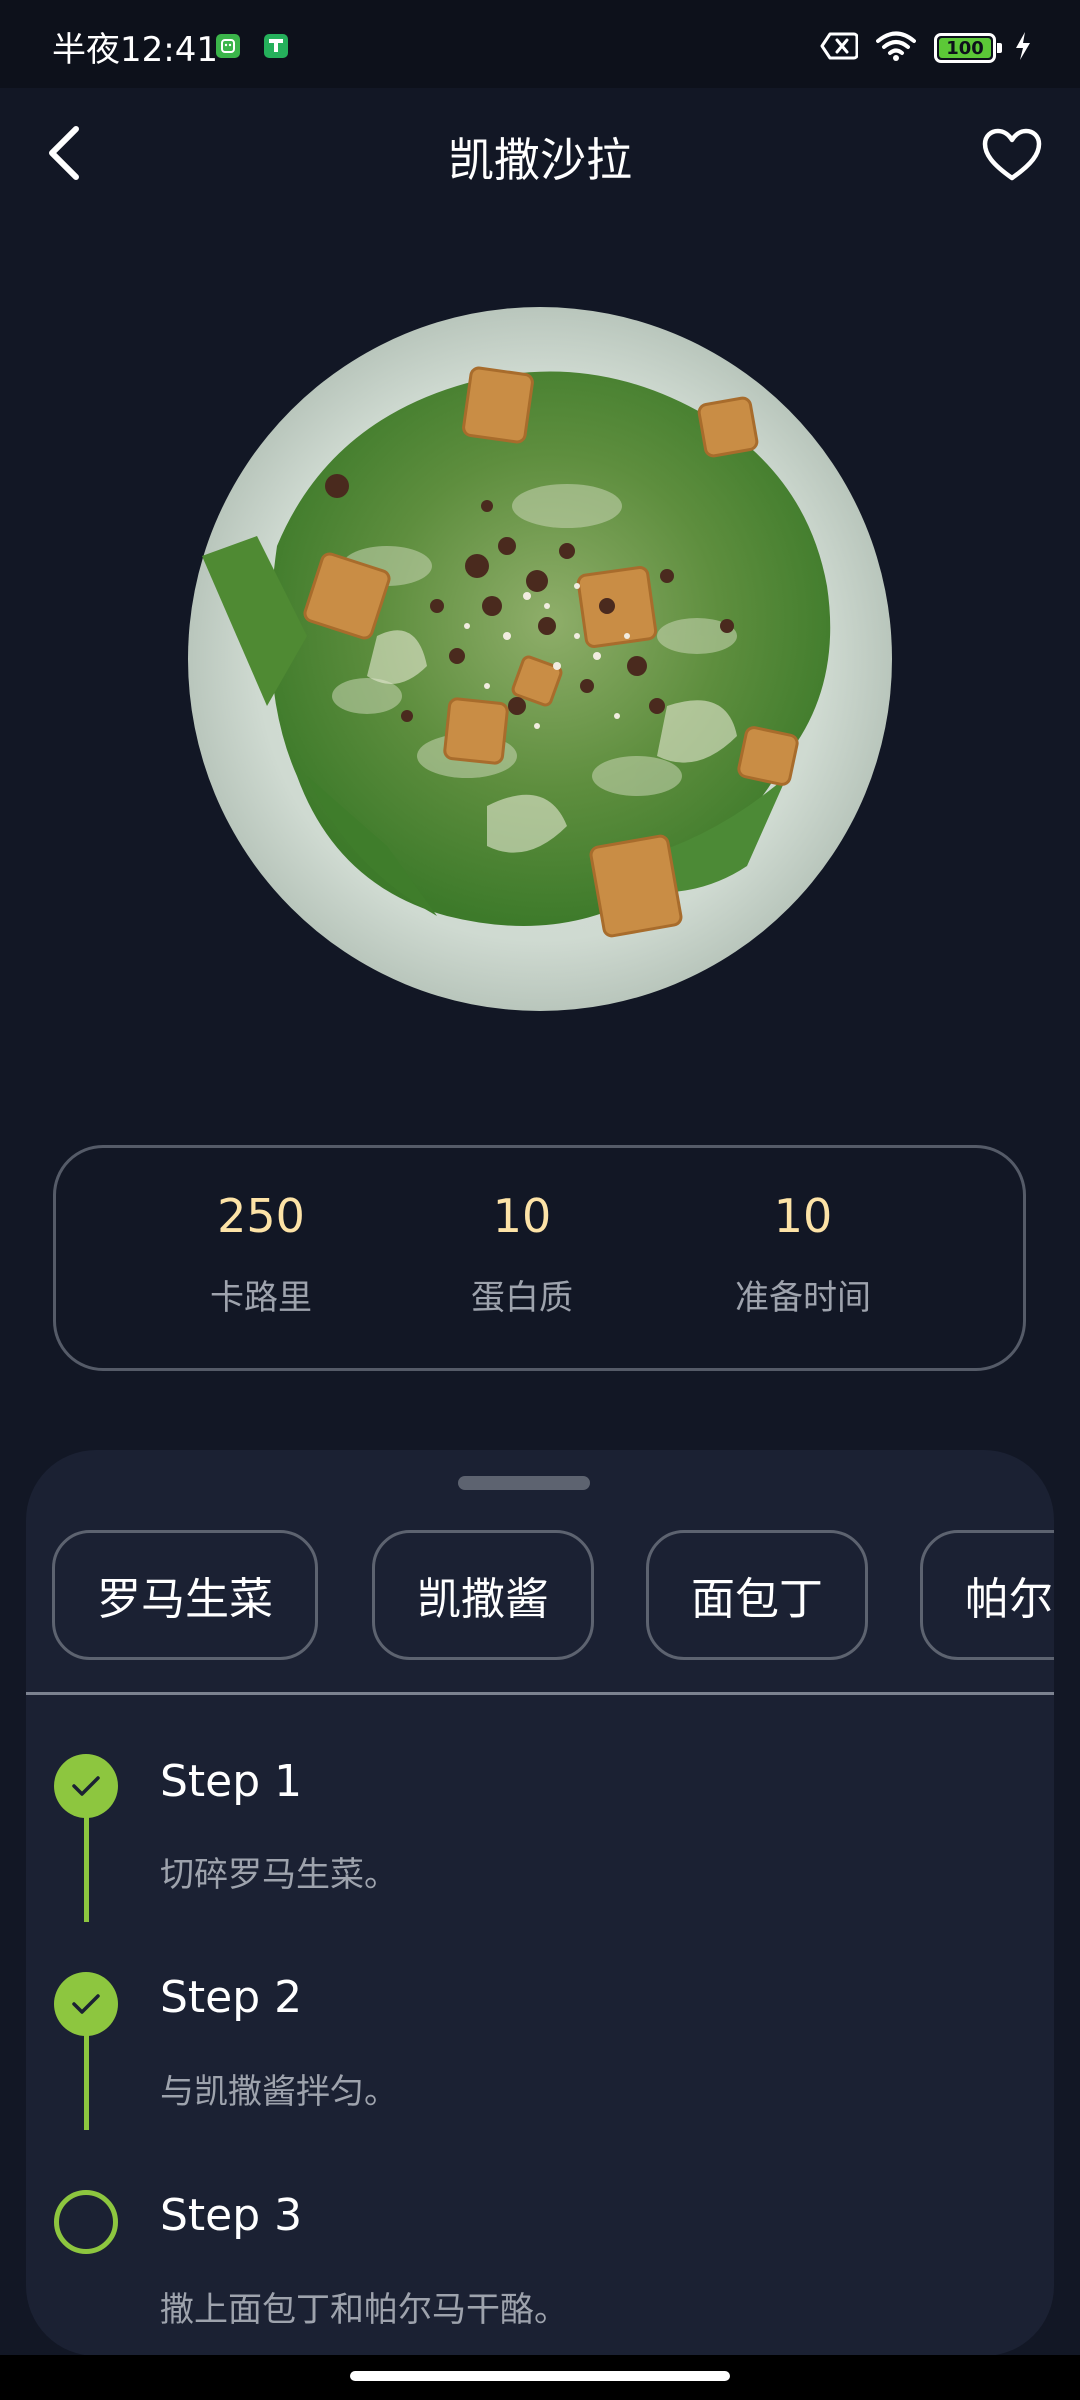 The height and width of the screenshot is (2400, 1080). Describe the element at coordinates (540, 160) in the screenshot. I see `page-title: 凯撒沙拉` at that location.